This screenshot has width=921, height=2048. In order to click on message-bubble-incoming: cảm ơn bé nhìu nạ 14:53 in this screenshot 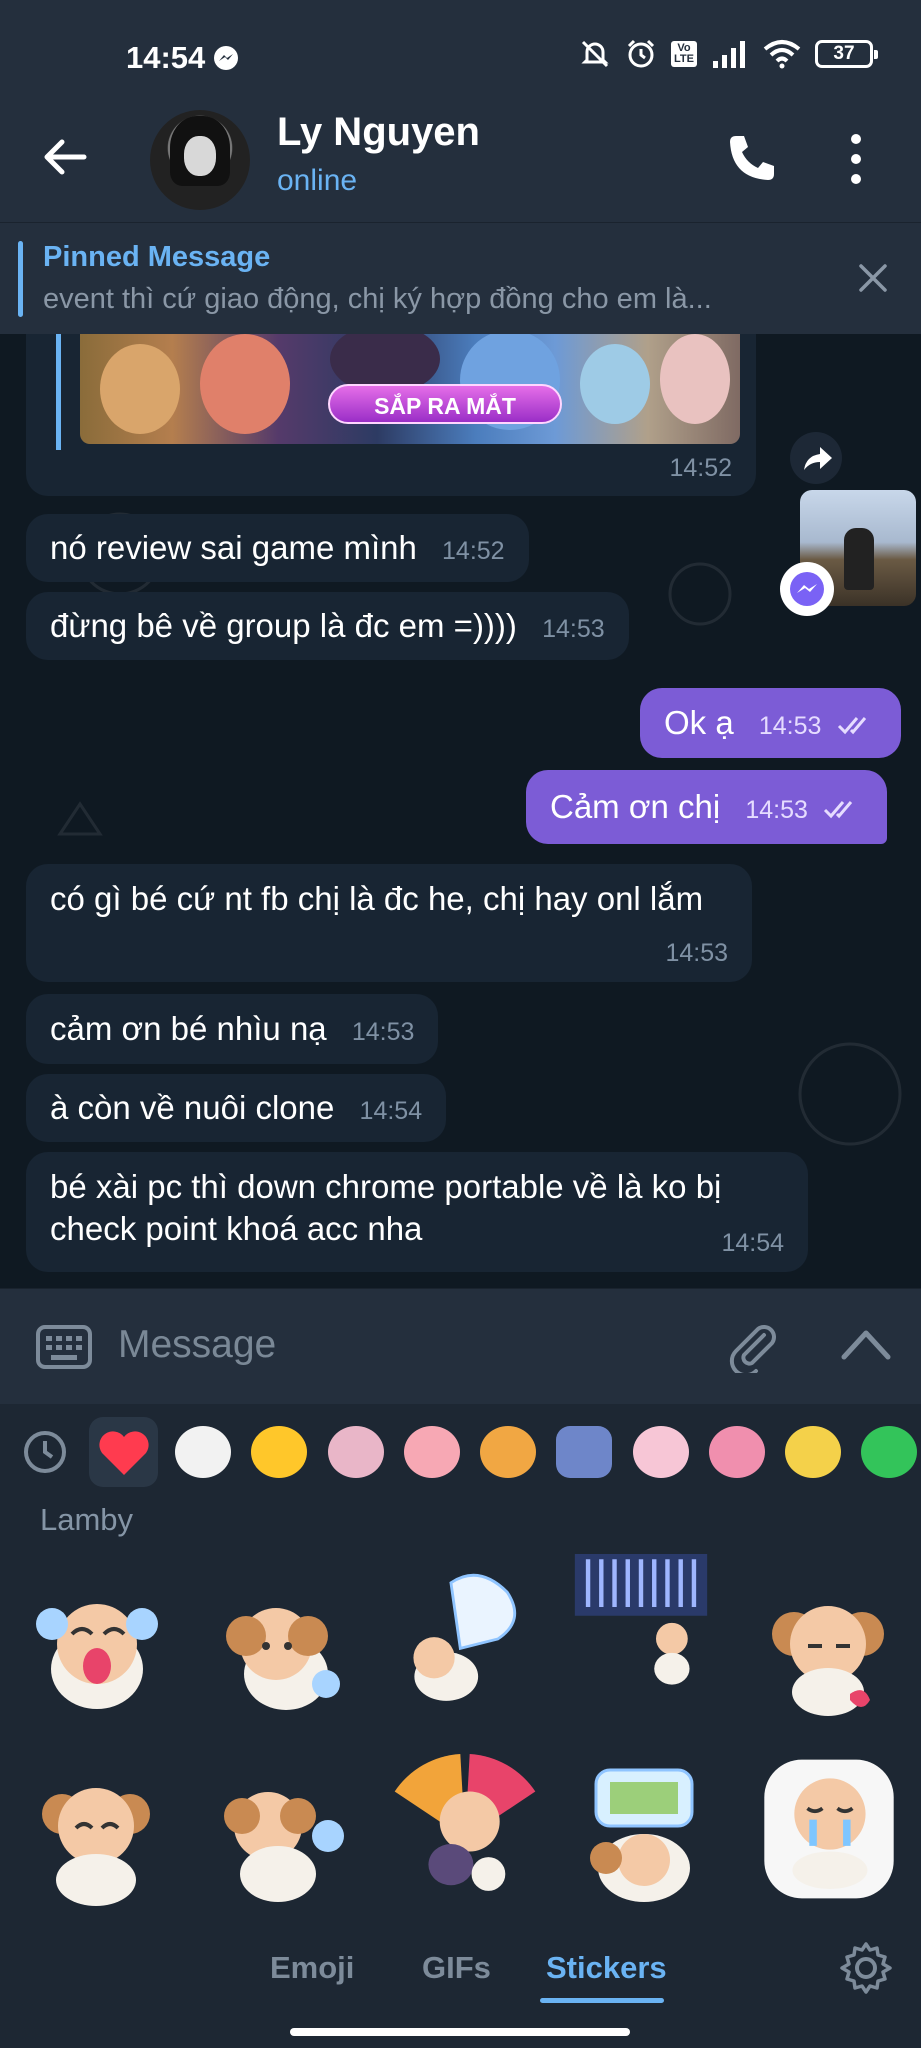, I will do `click(232, 1029)`.